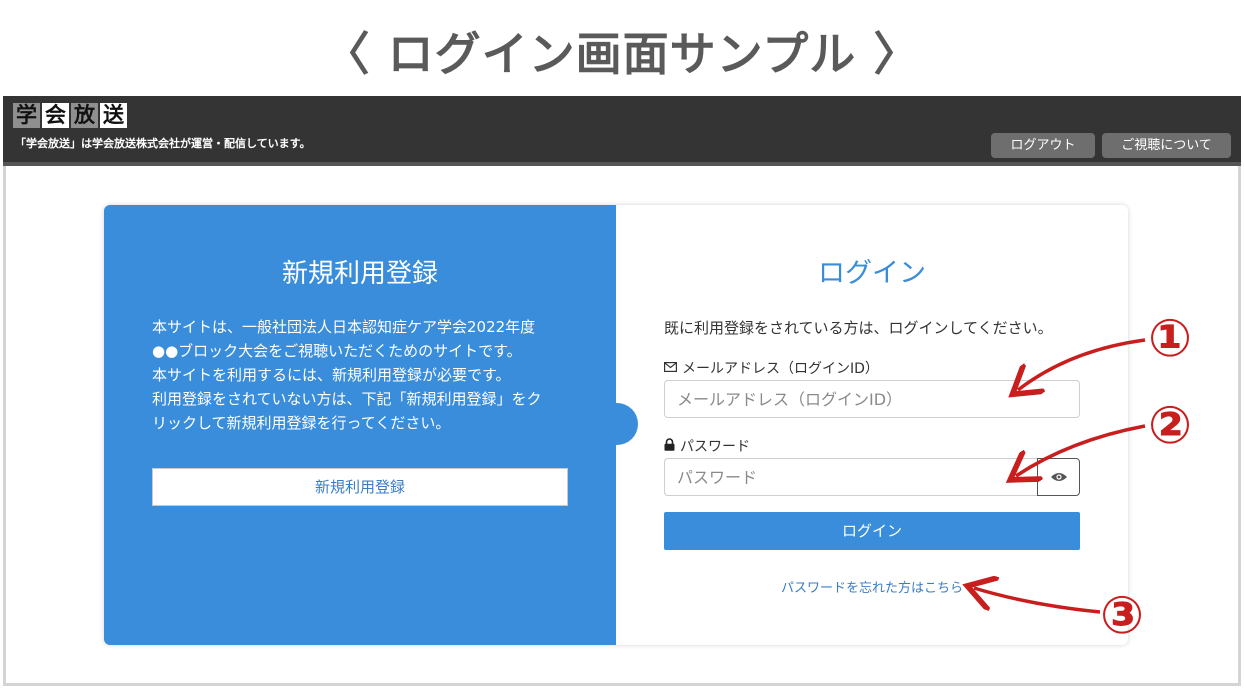 The image size is (1244, 688). What do you see at coordinates (113, 115) in the screenshot?
I see `logo-char: 送` at bounding box center [113, 115].